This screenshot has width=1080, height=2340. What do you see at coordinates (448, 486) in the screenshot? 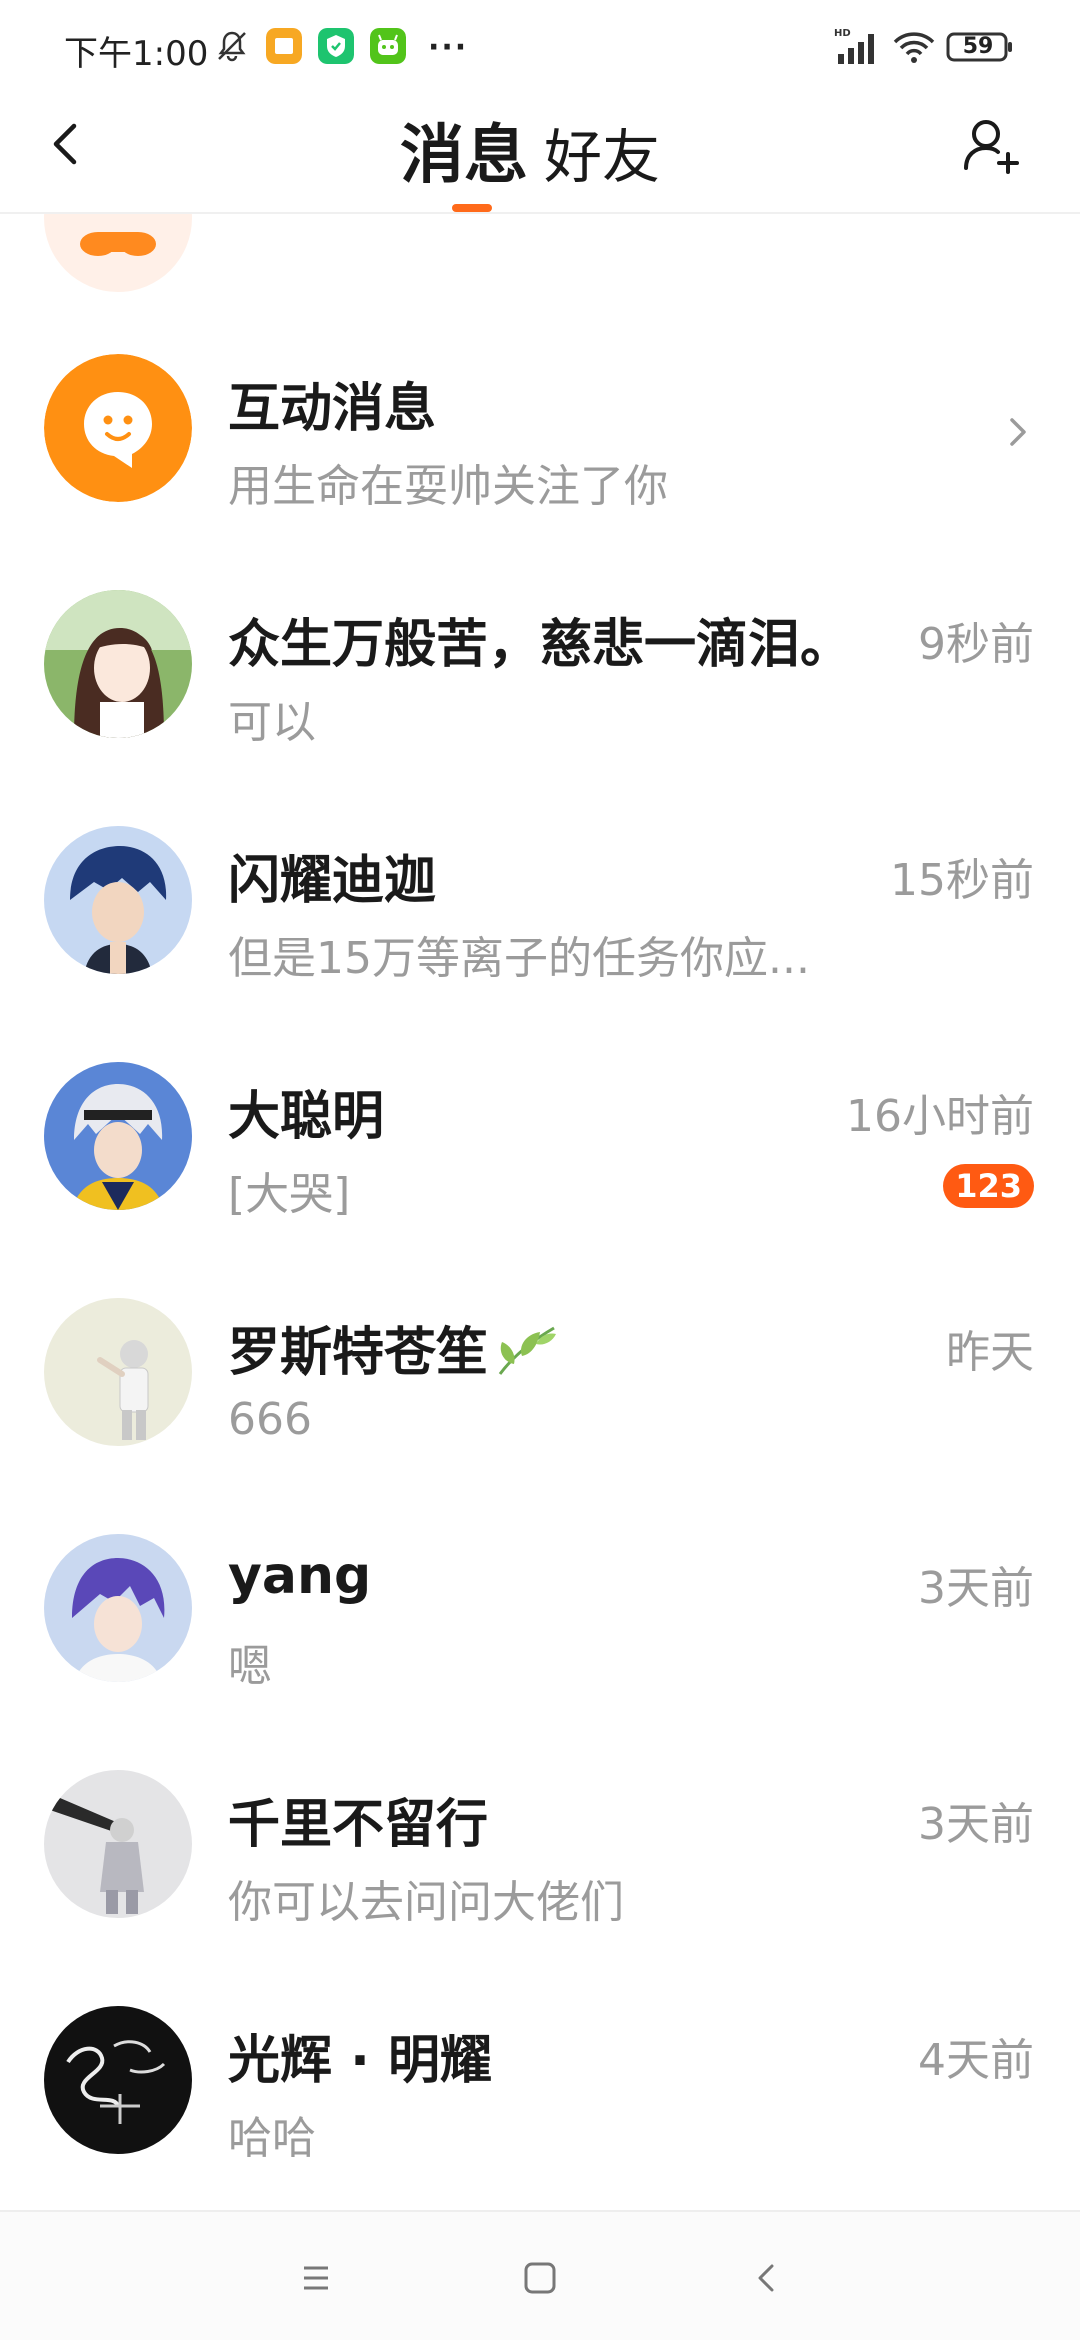
I see `conversation-preview: 用生命在耍帅关注了你` at bounding box center [448, 486].